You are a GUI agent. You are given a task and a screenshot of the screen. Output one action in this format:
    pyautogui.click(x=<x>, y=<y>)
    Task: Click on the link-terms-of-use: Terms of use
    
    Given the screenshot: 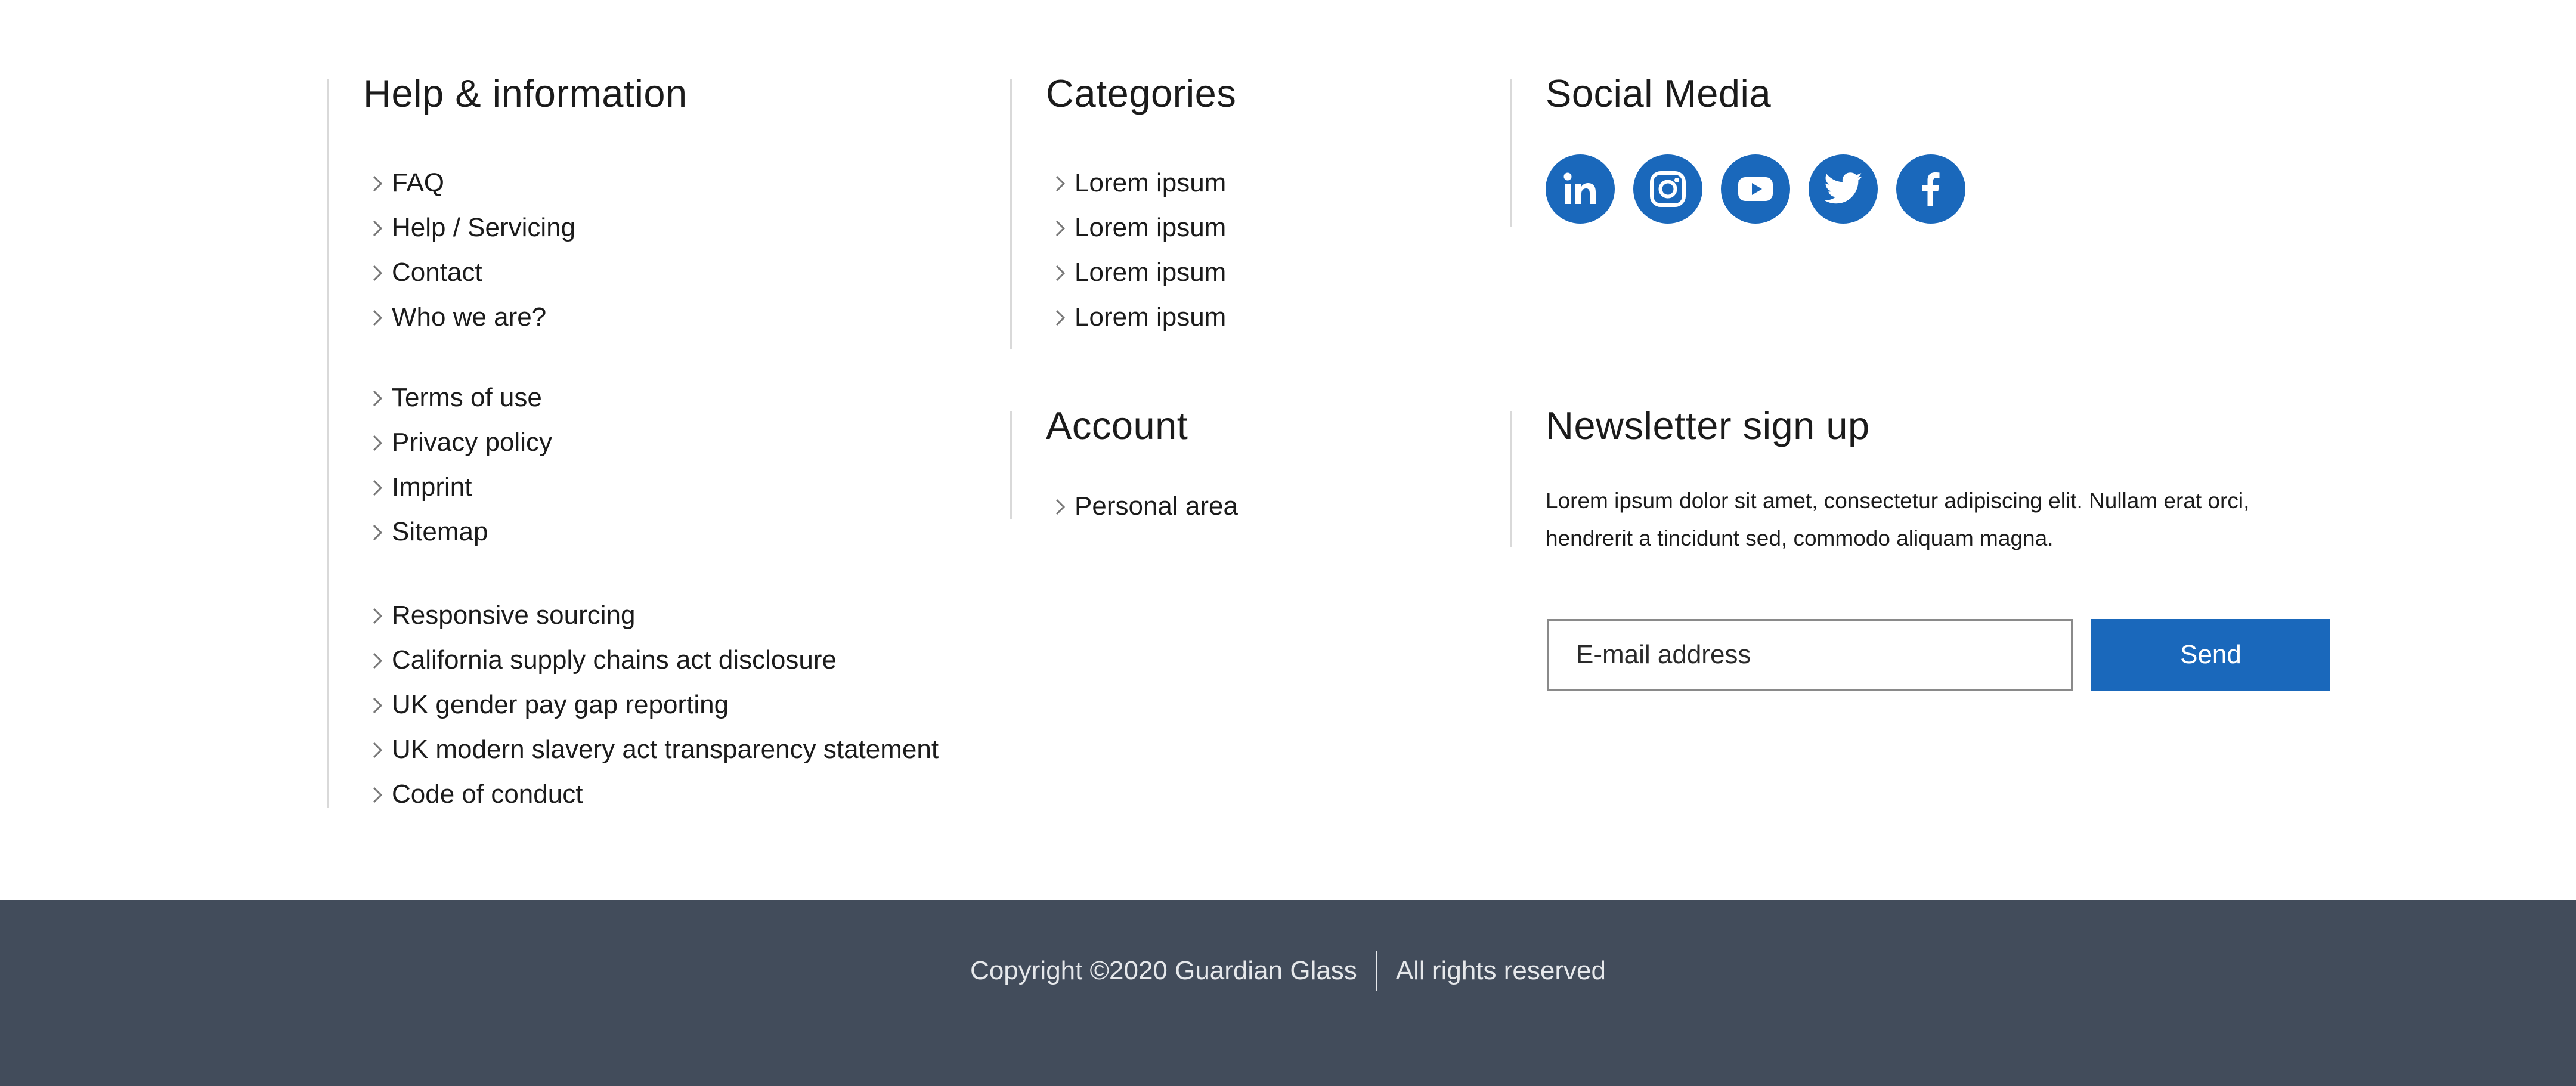 What is the action you would take?
    pyautogui.click(x=458, y=397)
    